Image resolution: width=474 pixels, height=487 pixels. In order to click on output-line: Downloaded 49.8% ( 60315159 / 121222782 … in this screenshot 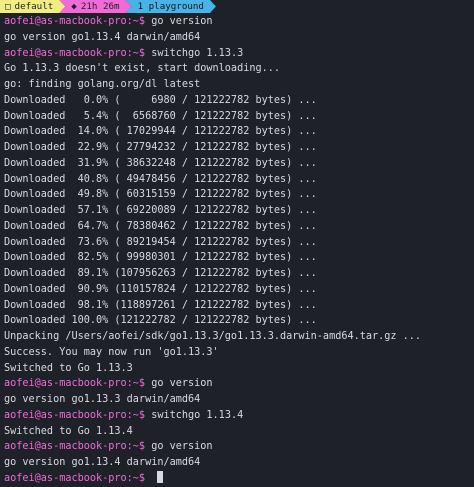, I will do `click(160, 195)`.